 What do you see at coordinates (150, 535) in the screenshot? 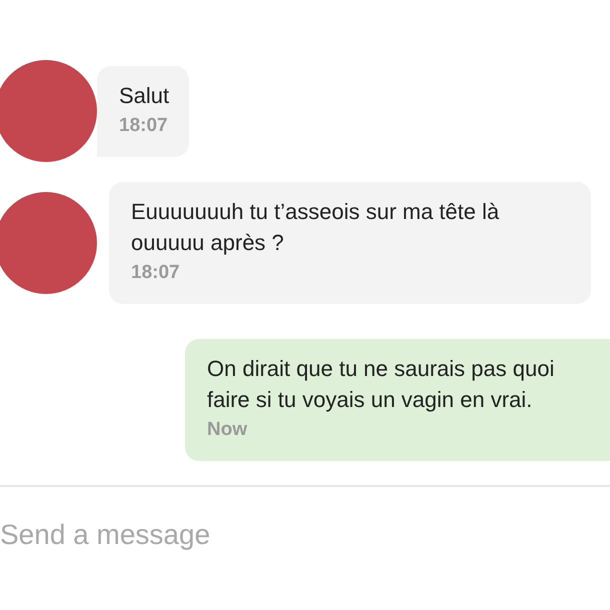
I see `message-input-field: Send a message` at bounding box center [150, 535].